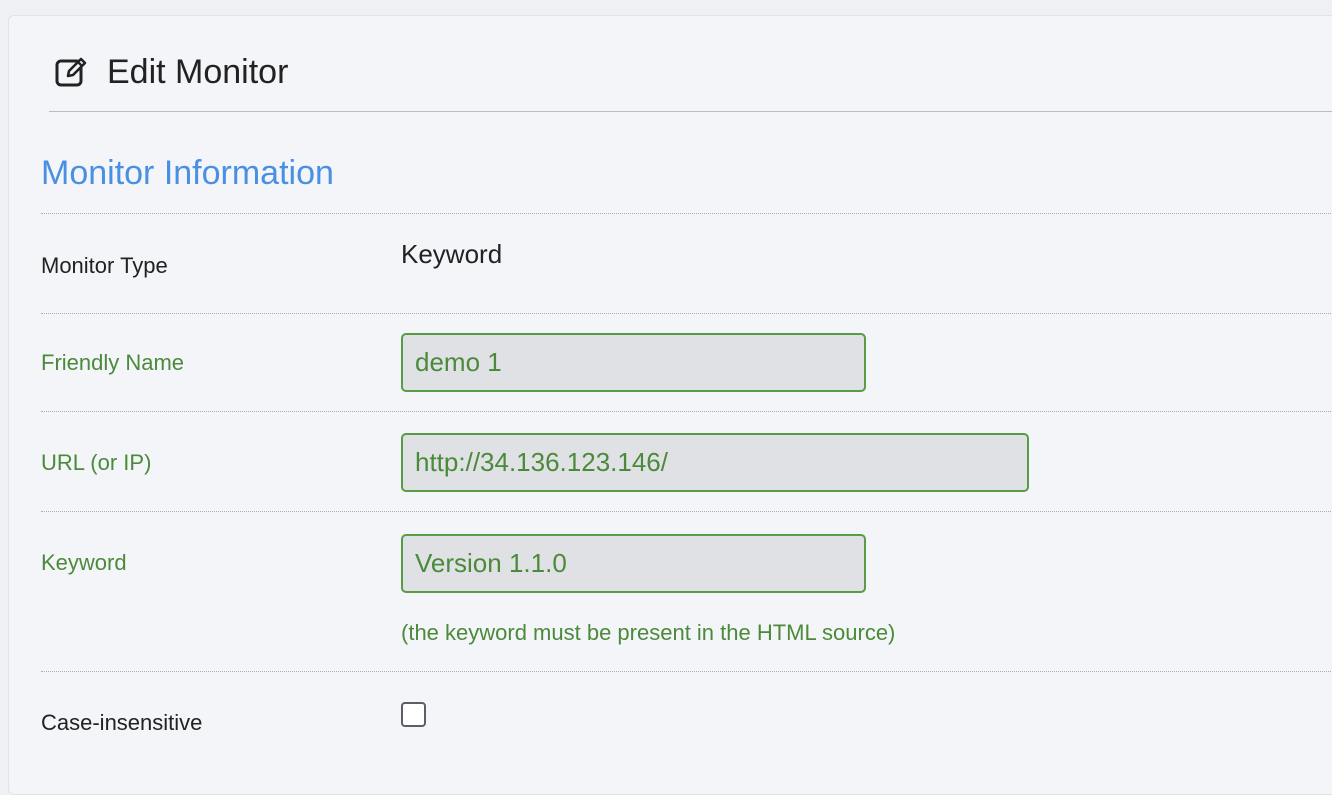  What do you see at coordinates (113, 362) in the screenshot?
I see `friendly-name-label: Friendly Name` at bounding box center [113, 362].